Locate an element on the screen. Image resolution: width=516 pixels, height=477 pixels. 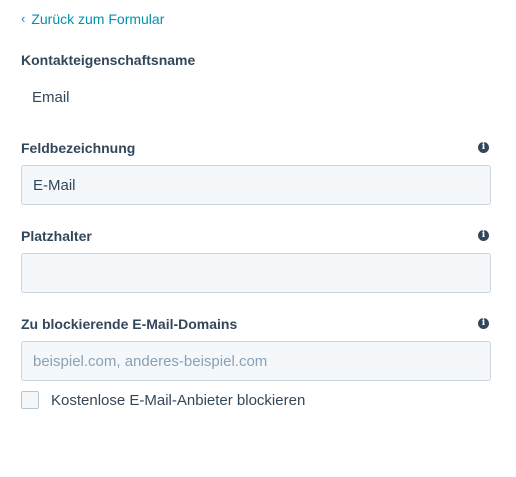
placeholder-label: Platzhalter is located at coordinates (56, 236).